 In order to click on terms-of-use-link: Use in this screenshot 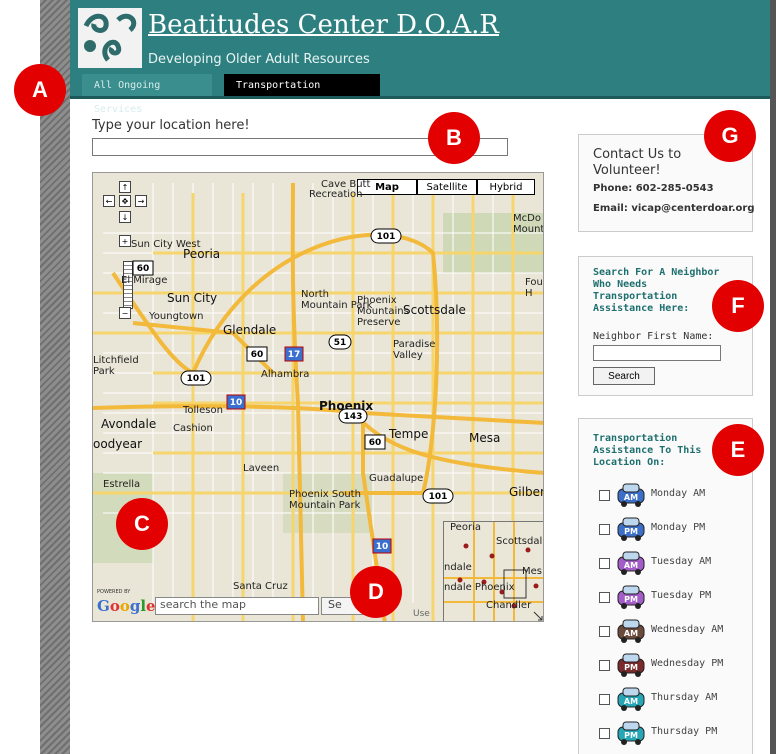, I will do `click(421, 614)`.